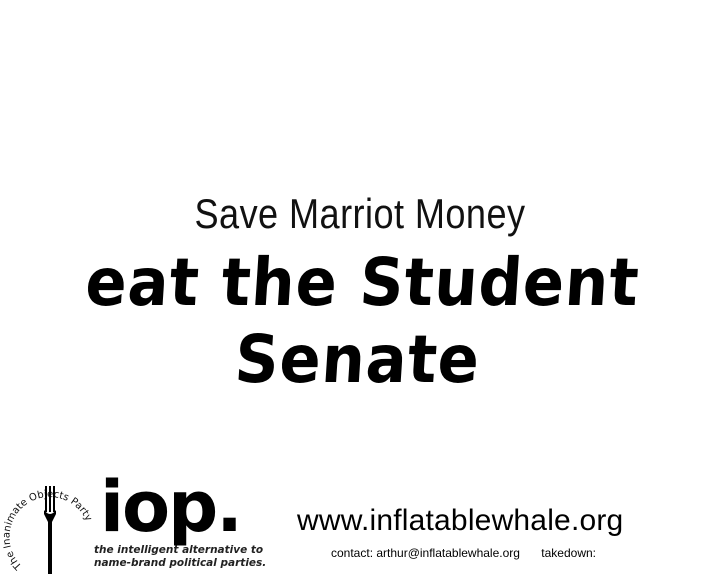  What do you see at coordinates (171, 507) in the screenshot?
I see `logo-wordmark: iop.` at bounding box center [171, 507].